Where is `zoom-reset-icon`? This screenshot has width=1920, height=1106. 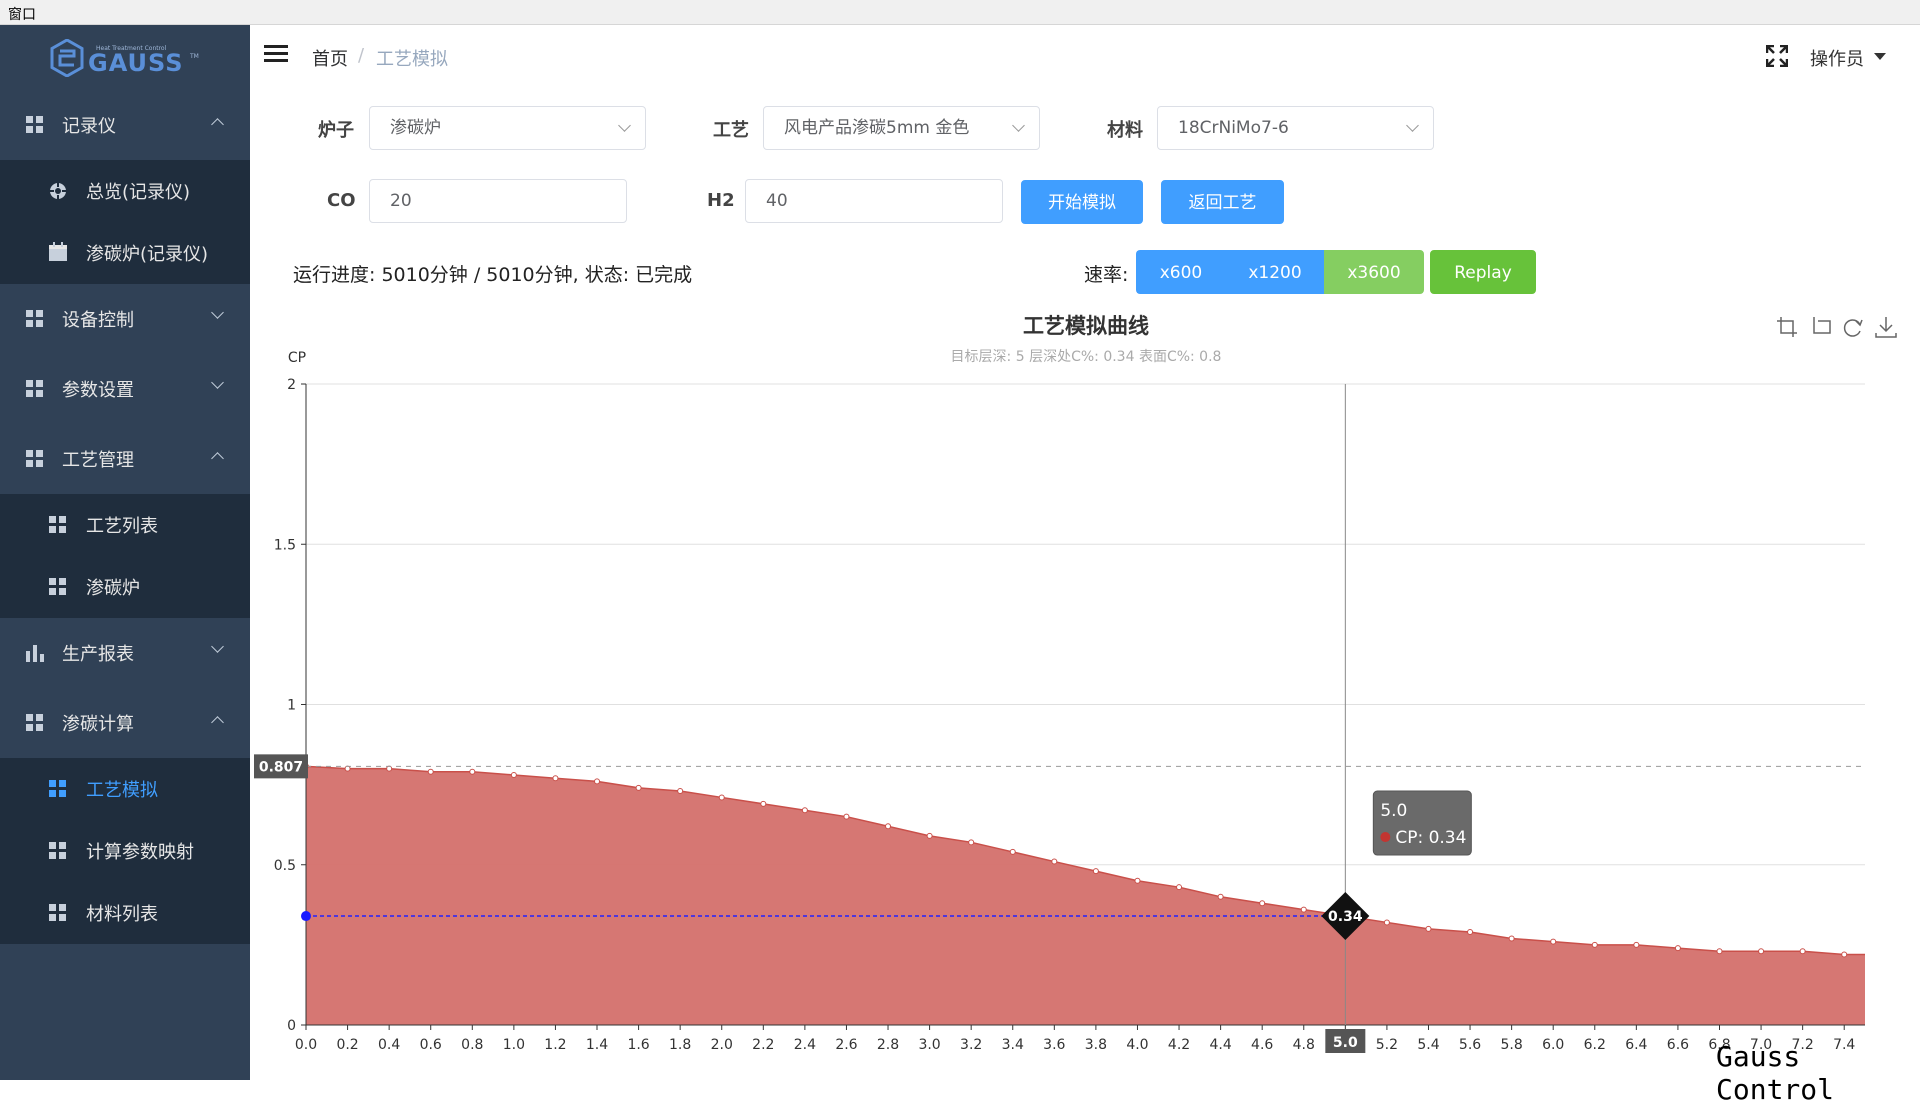 zoom-reset-icon is located at coordinates (1822, 325).